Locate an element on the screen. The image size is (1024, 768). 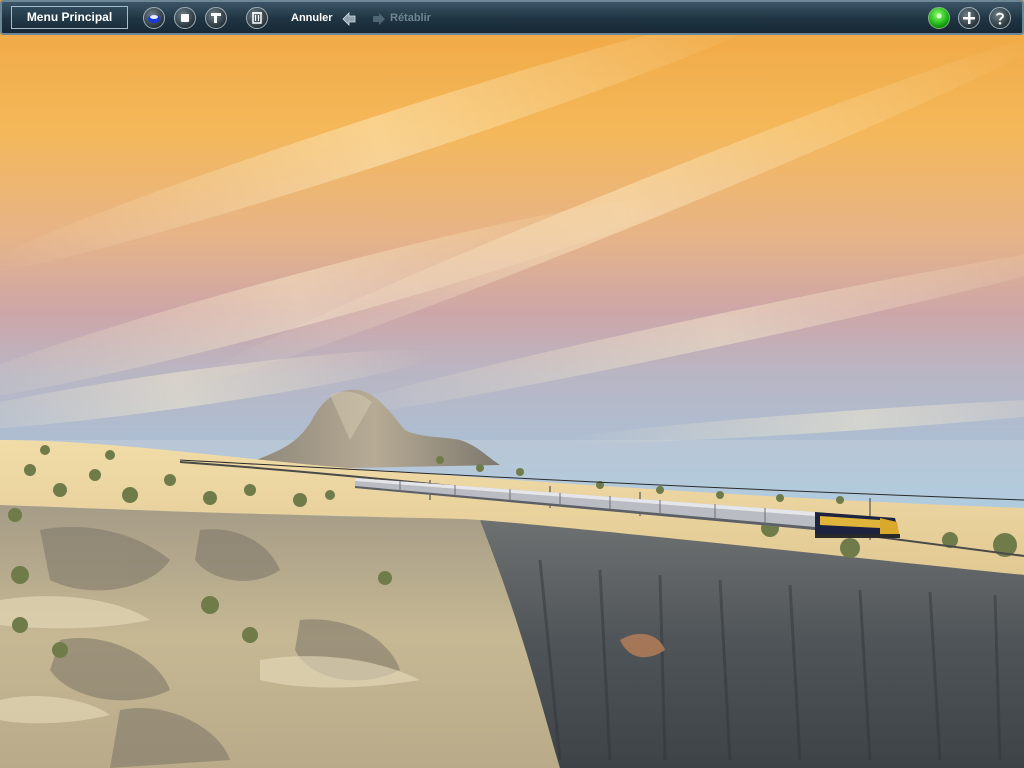
main-menu-button: Menu Principal is located at coordinates (69, 17).